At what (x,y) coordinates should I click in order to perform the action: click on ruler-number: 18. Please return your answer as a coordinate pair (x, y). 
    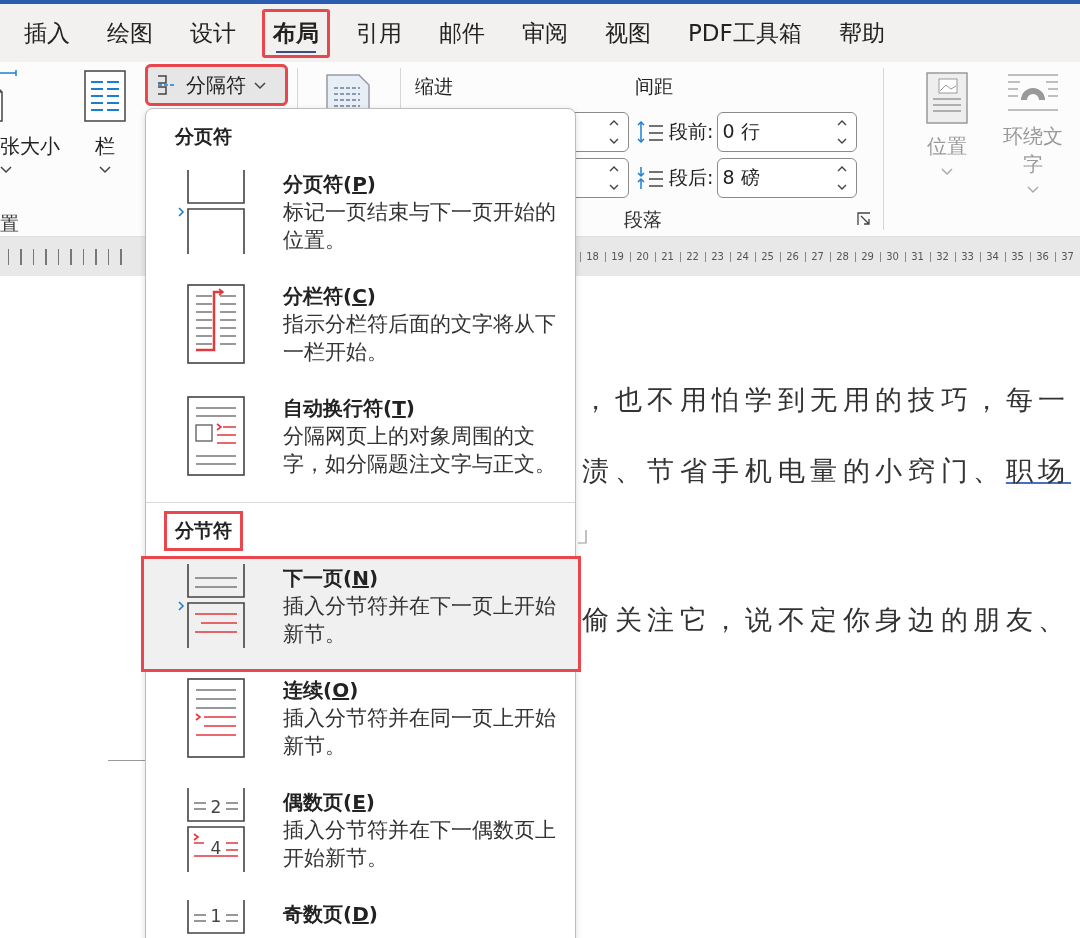
    Looking at the image, I should click on (592, 256).